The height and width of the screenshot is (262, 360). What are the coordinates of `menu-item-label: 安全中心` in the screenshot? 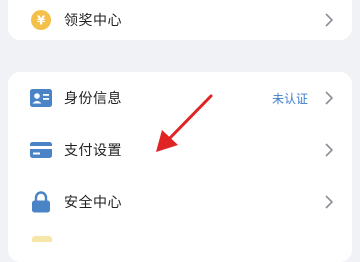 It's located at (93, 203).